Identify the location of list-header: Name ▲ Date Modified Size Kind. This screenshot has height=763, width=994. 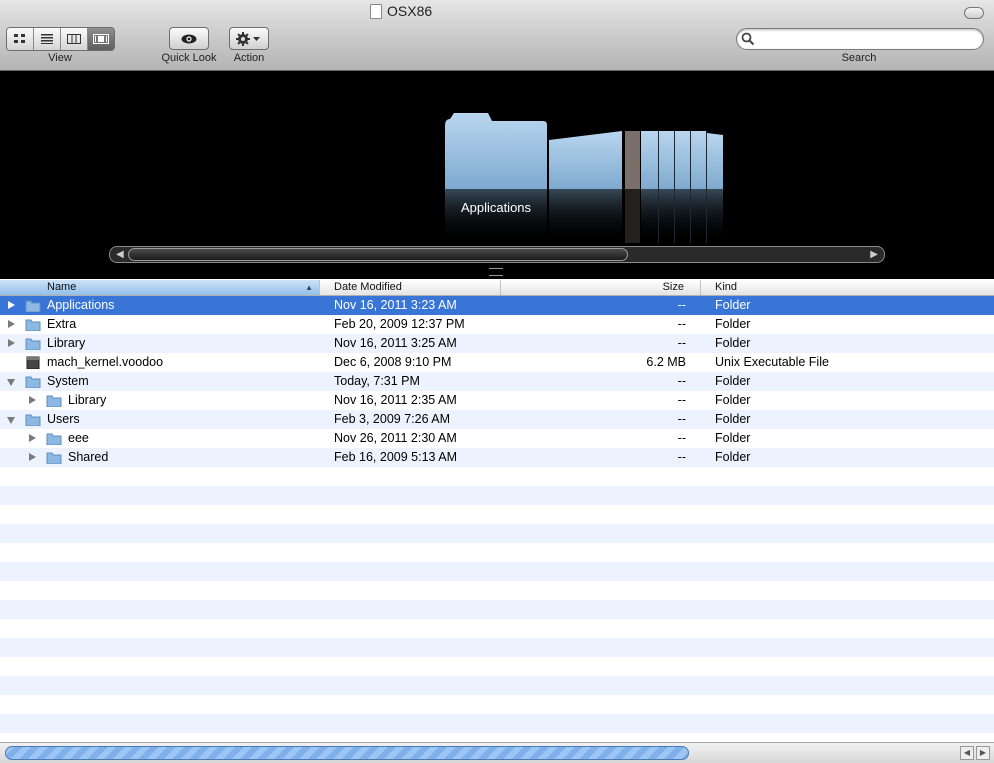
(497, 288).